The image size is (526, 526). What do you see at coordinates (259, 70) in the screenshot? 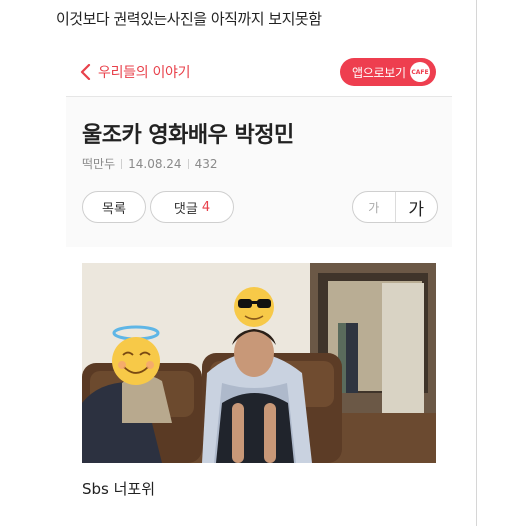
I see `top-bar: 우리들의 이야기 앱으로보기 CAFE` at bounding box center [259, 70].